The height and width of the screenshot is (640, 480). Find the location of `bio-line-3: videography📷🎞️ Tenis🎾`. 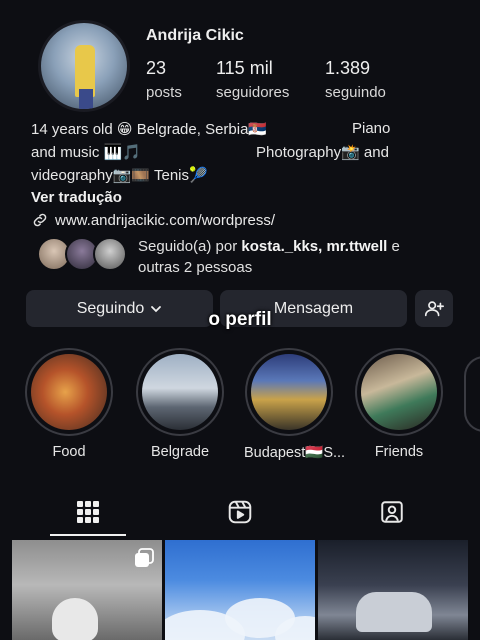

bio-line-3: videography📷🎞️ Tenis🎾 is located at coordinates (119, 175).